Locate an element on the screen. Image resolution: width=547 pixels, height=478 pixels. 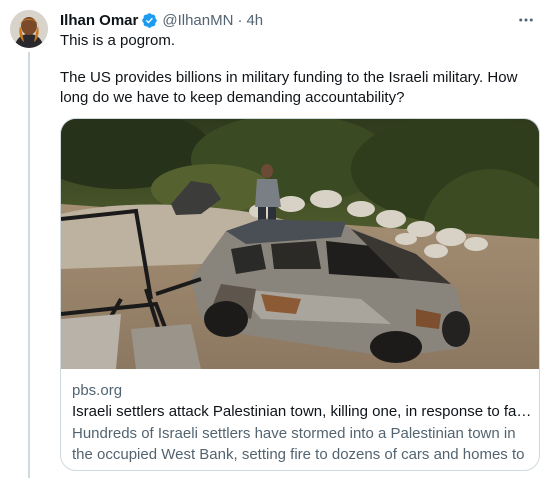
avatar is located at coordinates (29, 29).